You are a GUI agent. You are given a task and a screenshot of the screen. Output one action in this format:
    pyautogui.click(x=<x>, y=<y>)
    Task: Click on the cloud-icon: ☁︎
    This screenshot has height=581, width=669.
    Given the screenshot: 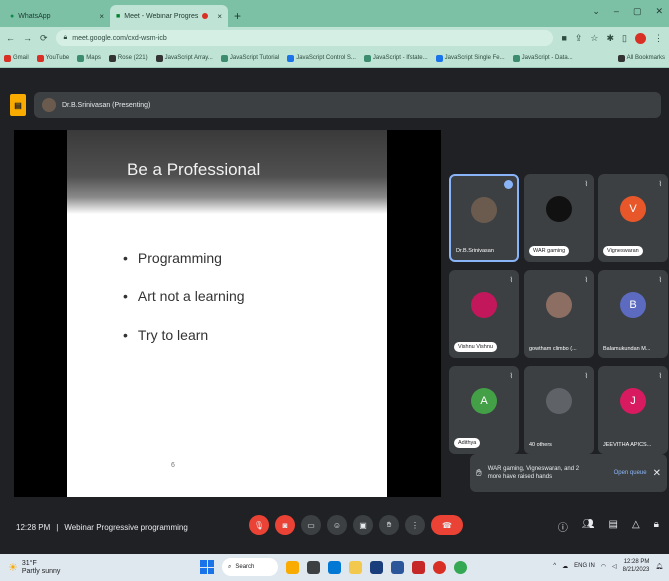 What is the action you would take?
    pyautogui.click(x=565, y=566)
    